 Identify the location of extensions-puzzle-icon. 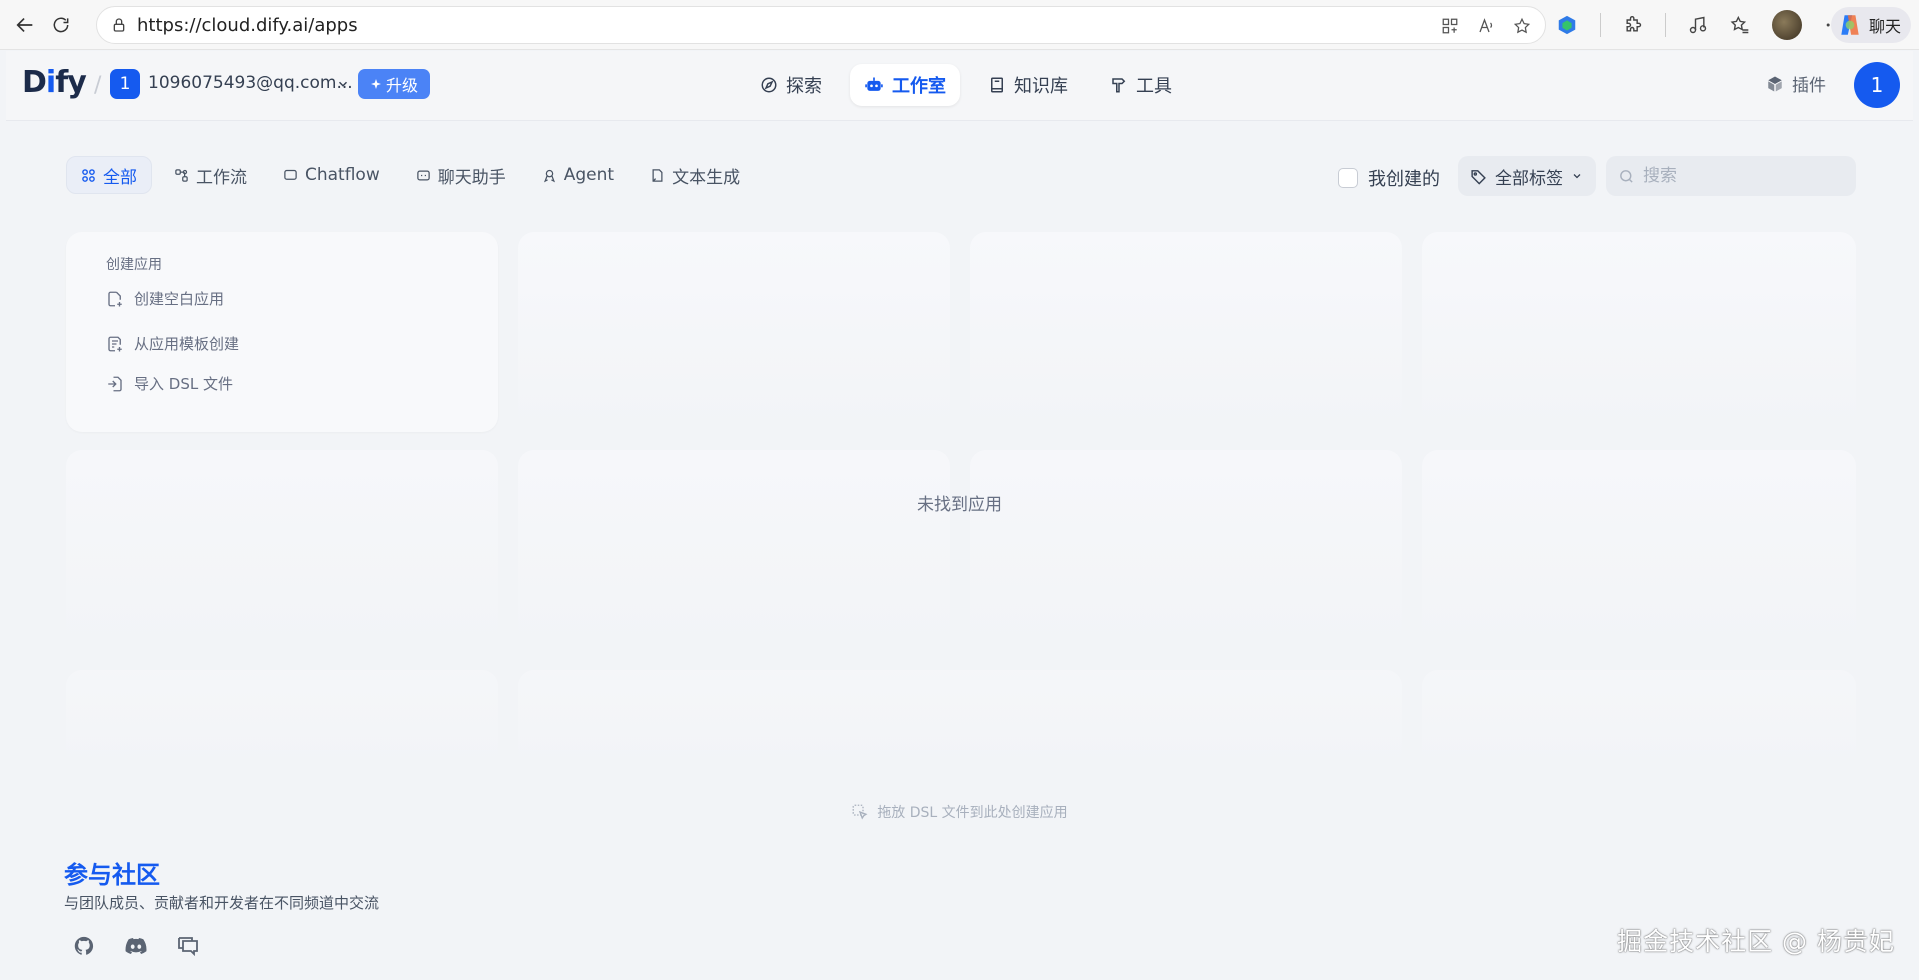
(1633, 25).